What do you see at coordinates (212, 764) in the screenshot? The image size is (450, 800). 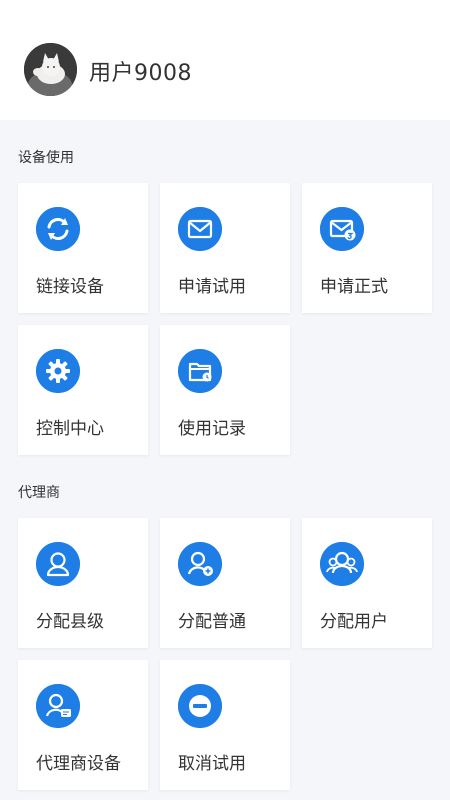 I see `cancel-trial-label: 取消试用` at bounding box center [212, 764].